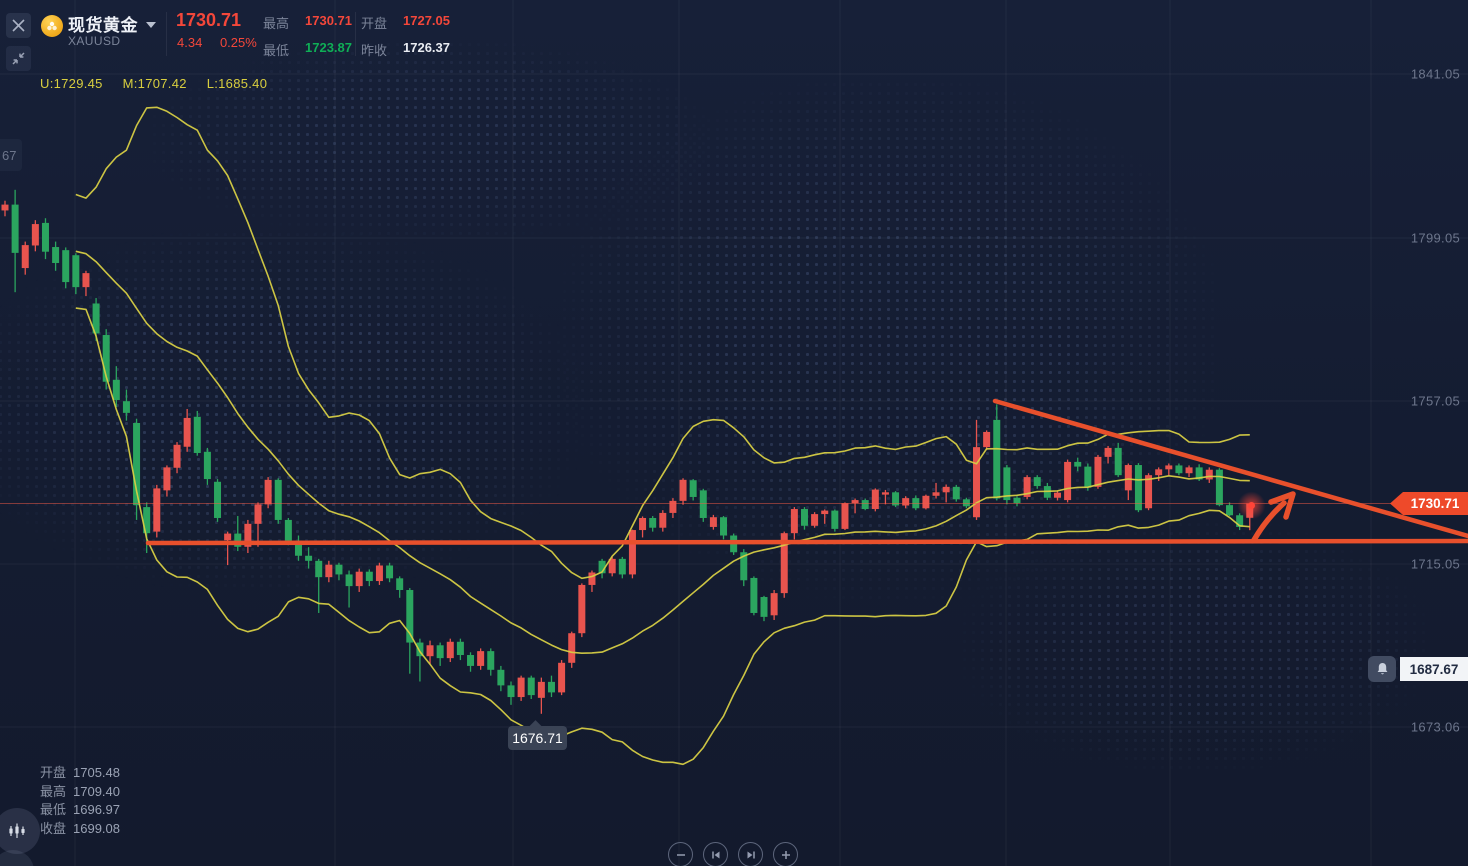 This screenshot has width=1468, height=866. I want to click on bollinger-middle: M:1707.42, so click(154, 83).